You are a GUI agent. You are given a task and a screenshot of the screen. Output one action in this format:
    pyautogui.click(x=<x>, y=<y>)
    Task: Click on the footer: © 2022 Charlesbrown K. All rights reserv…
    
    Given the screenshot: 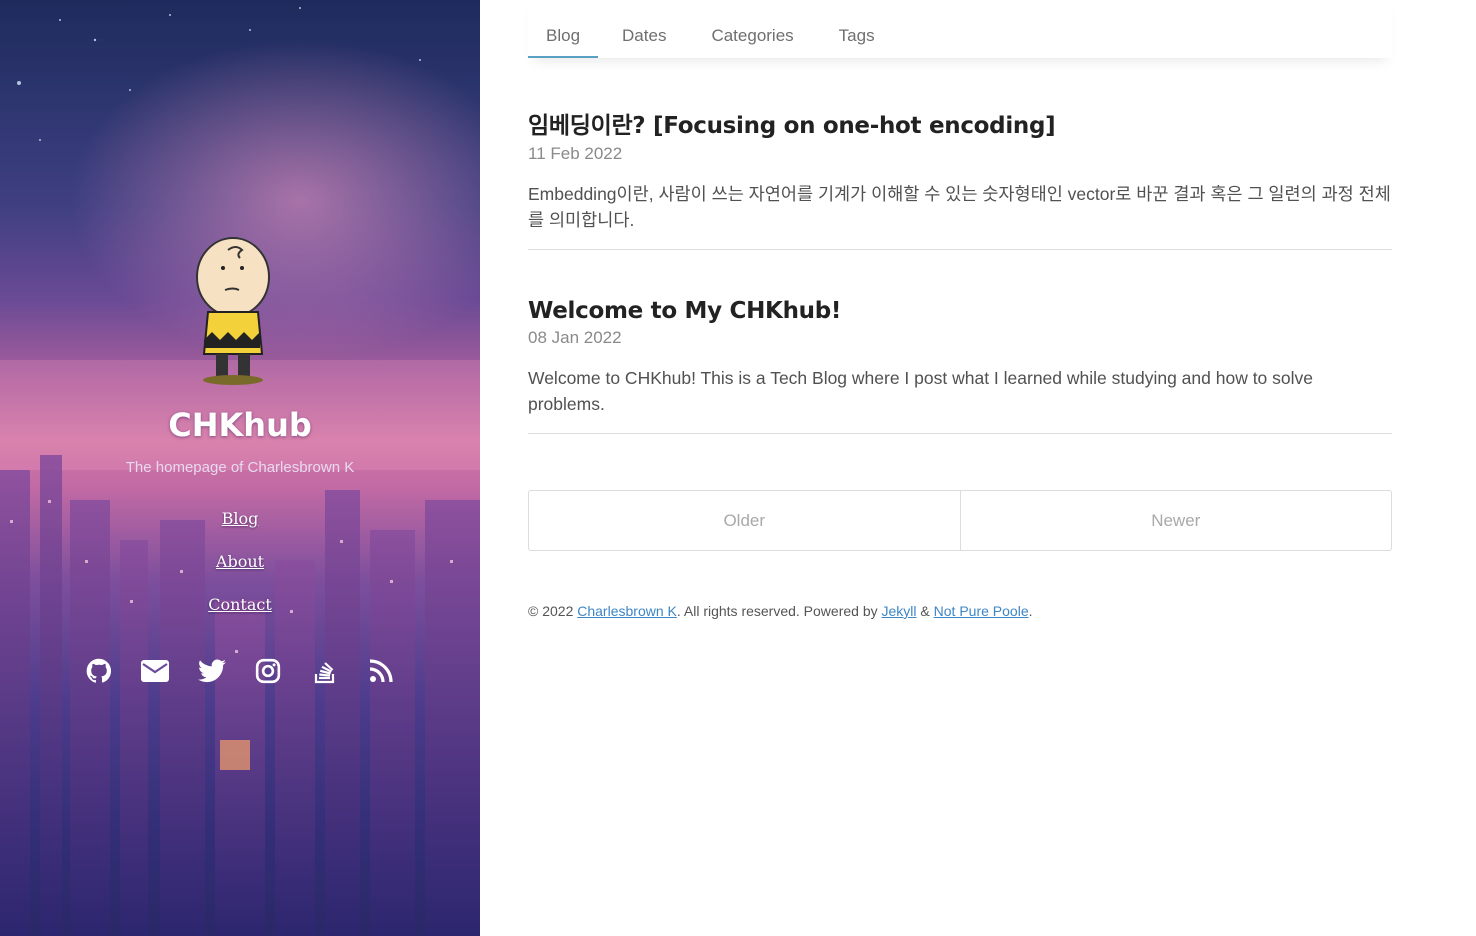 What is the action you would take?
    pyautogui.click(x=780, y=611)
    